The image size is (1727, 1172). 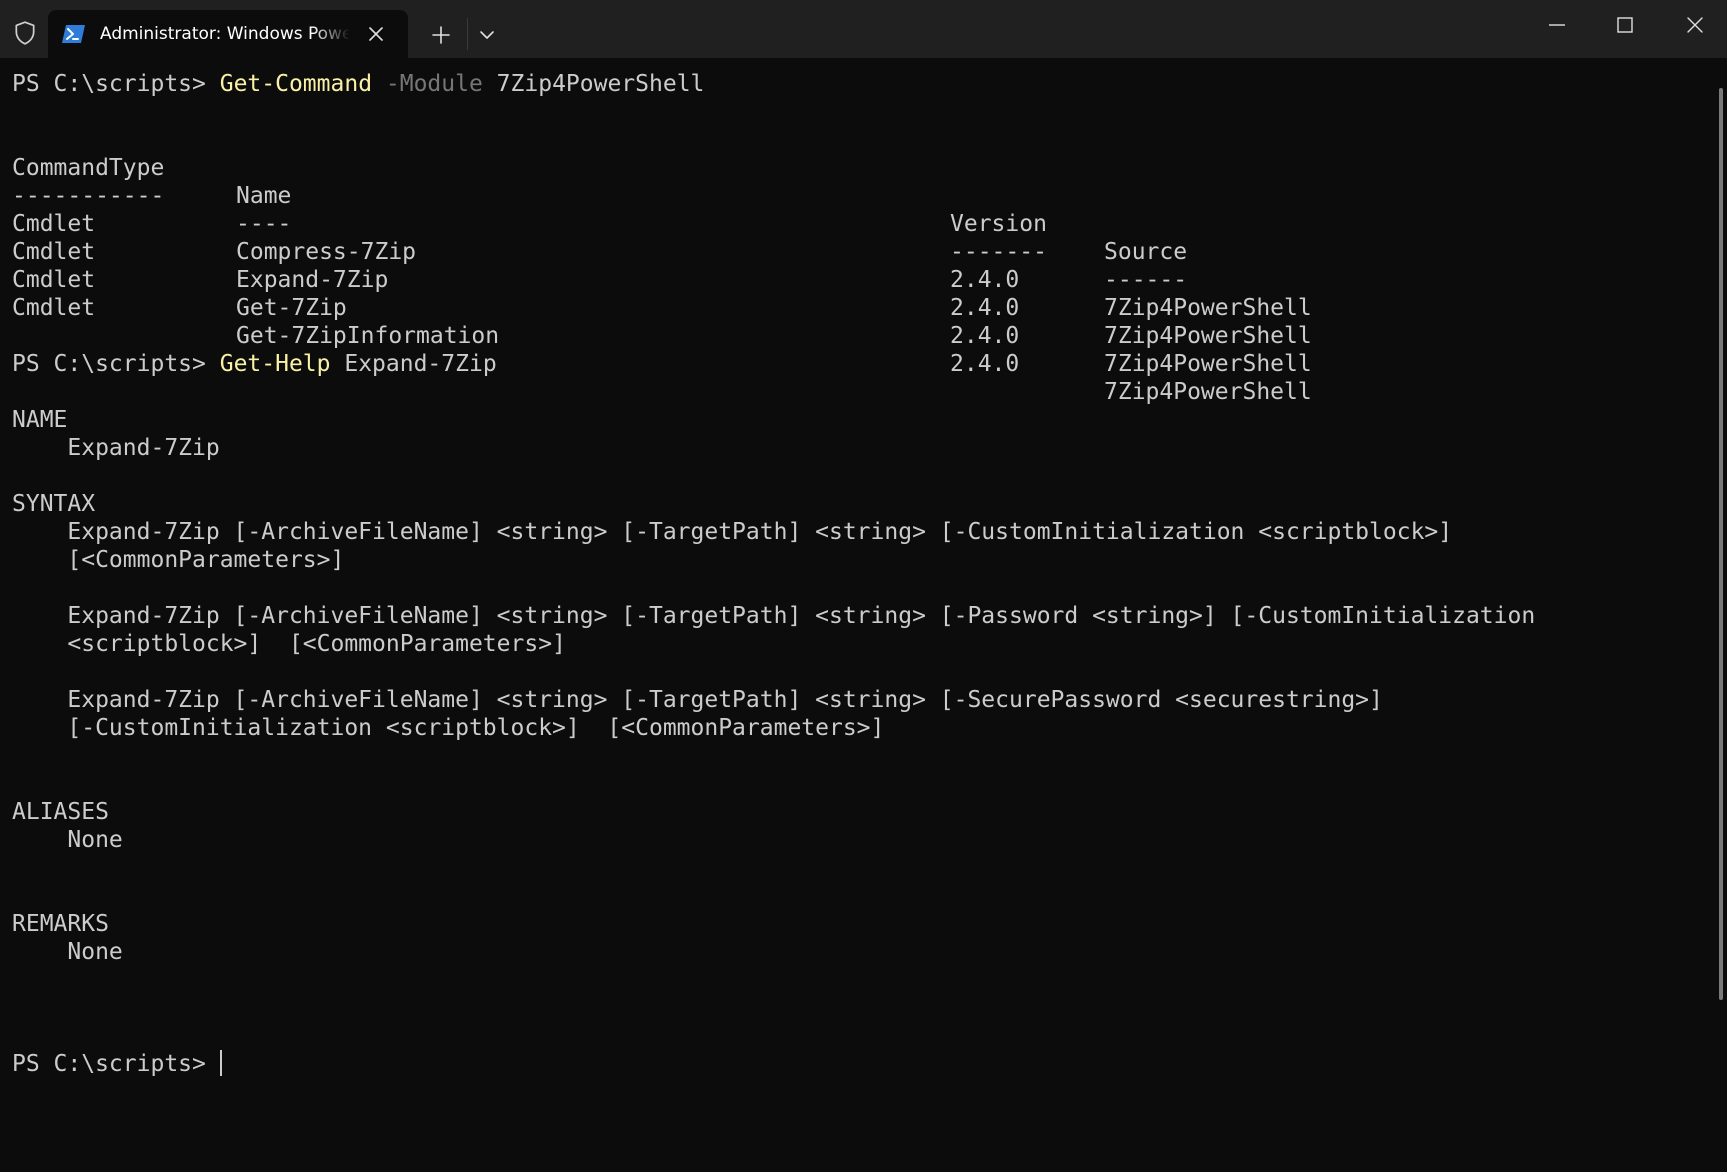 I want to click on chevron-down-icon, so click(x=487, y=35).